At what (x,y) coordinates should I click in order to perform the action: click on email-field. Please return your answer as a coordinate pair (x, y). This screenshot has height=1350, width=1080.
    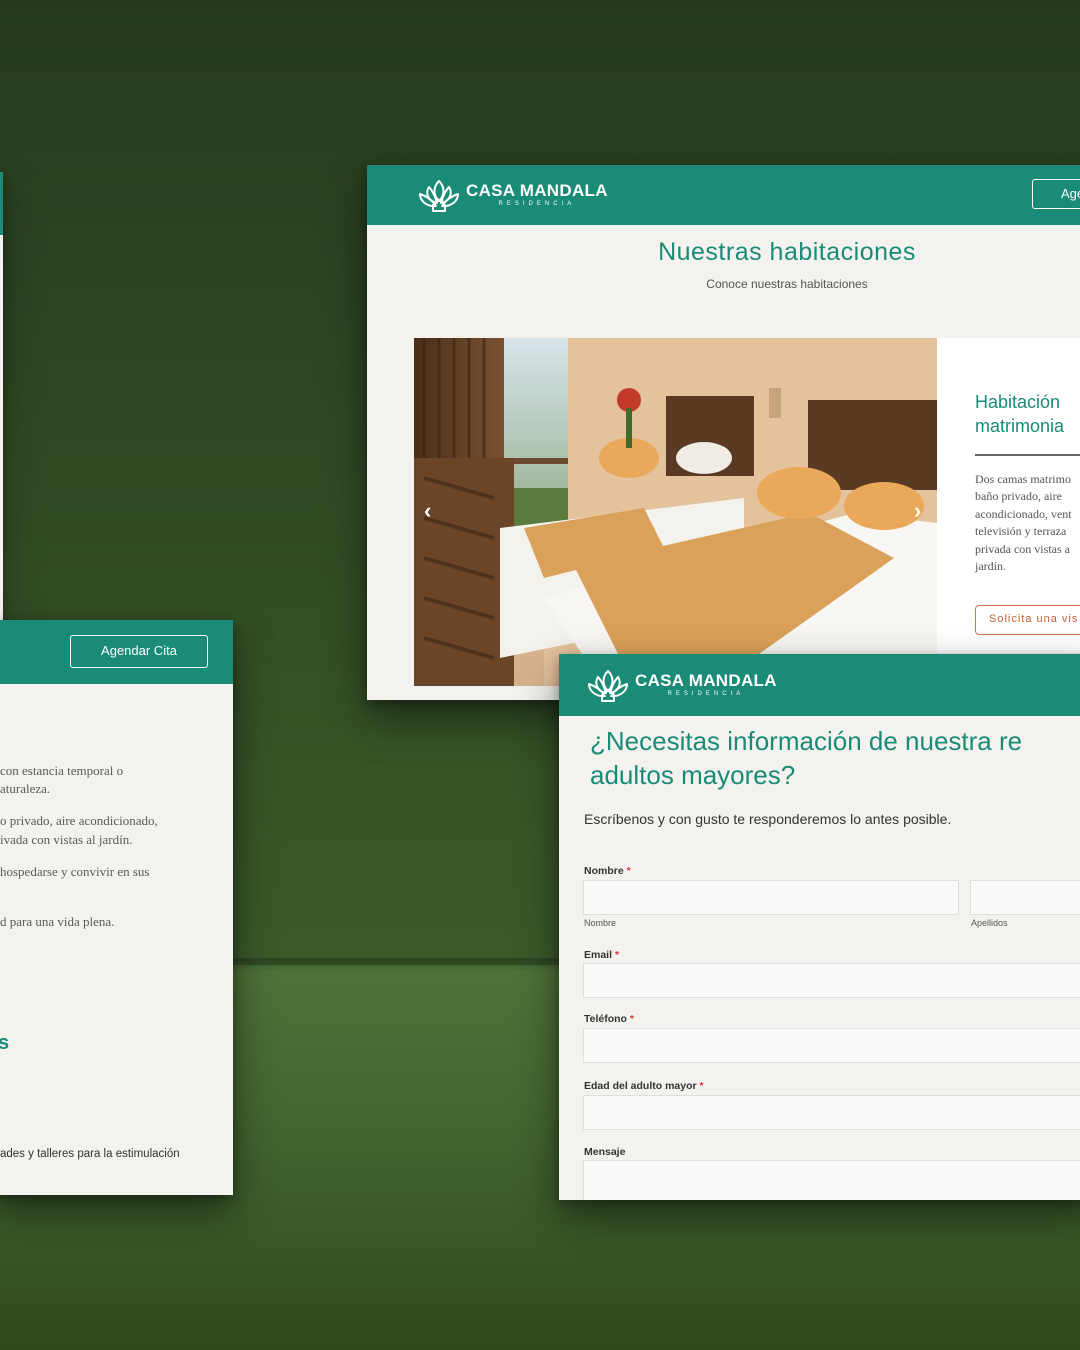
    Looking at the image, I should click on (831, 980).